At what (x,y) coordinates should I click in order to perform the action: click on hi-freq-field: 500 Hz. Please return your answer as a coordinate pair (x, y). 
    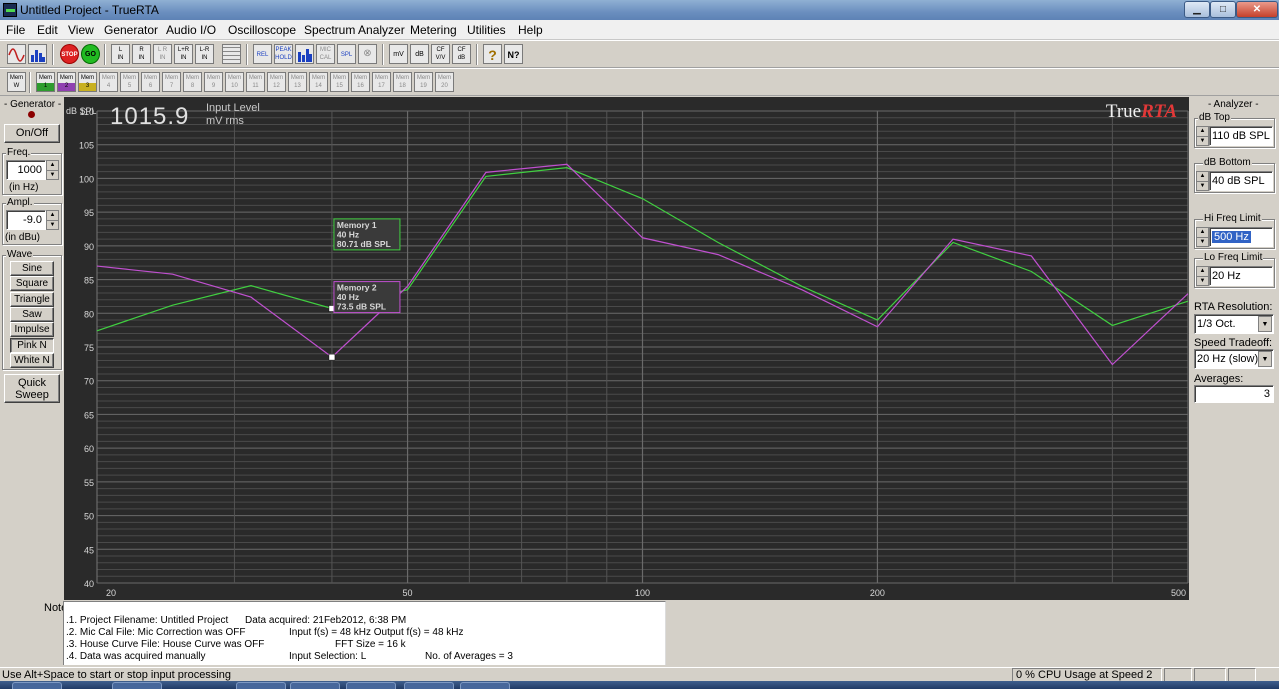
    Looking at the image, I should click on (1241, 237).